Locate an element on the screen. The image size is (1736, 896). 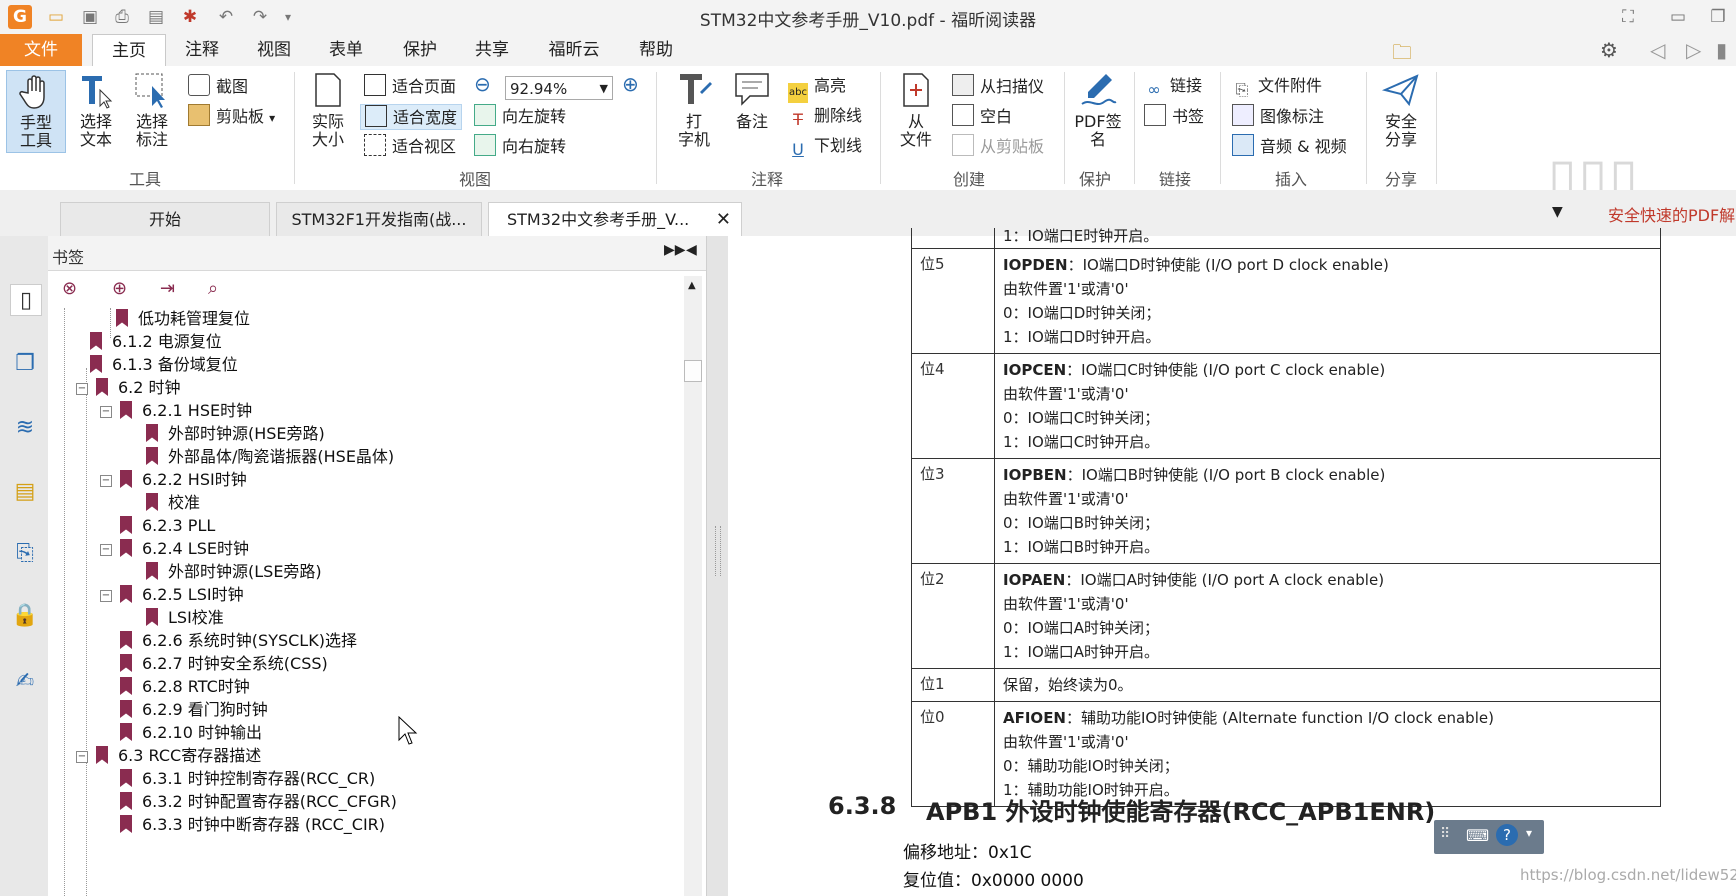
tab-view: 视图 is located at coordinates (274, 50).